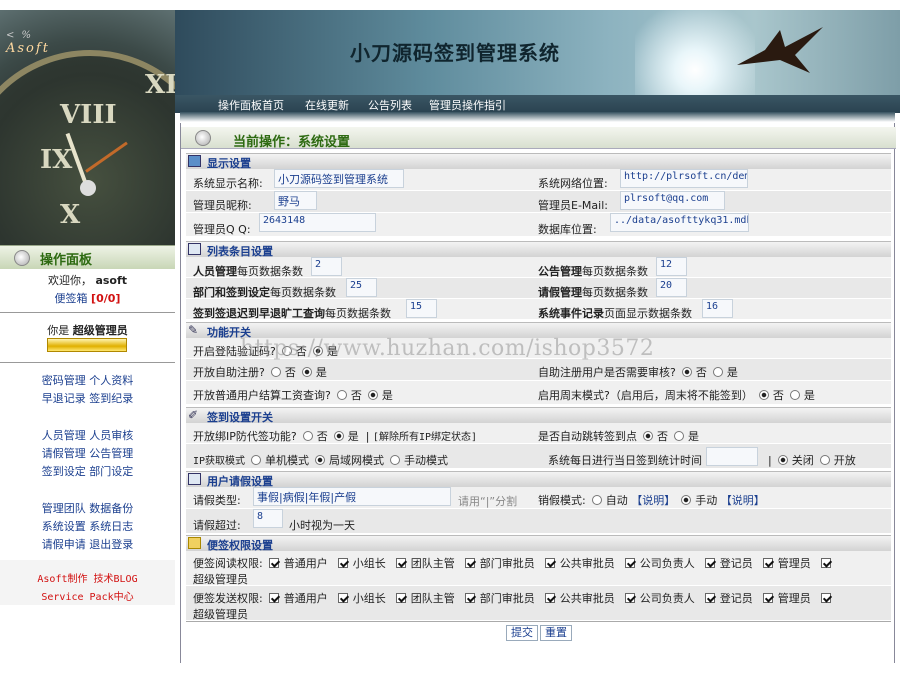 The height and width of the screenshot is (695, 900). What do you see at coordinates (763, 395) in the screenshot?
I see `weekend-no-radio` at bounding box center [763, 395].